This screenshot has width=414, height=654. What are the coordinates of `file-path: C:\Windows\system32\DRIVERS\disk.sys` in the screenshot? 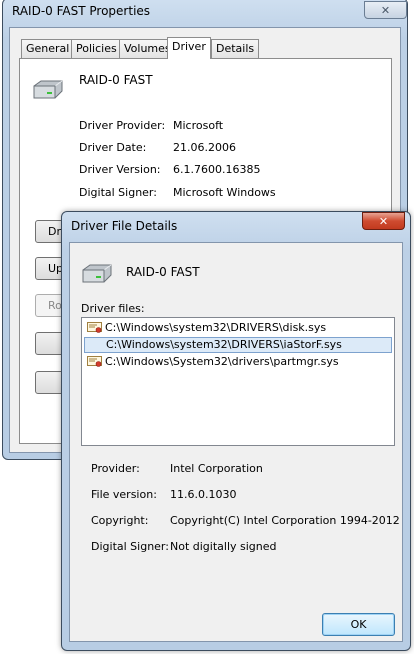 It's located at (216, 327).